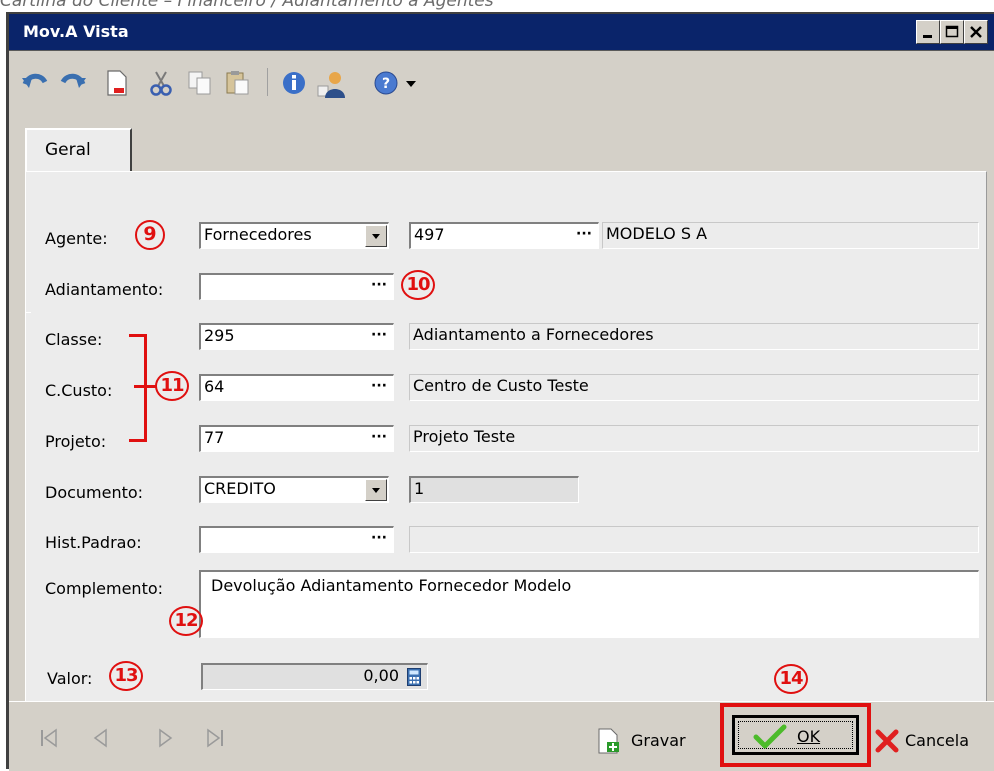 Image resolution: width=994 pixels, height=771 pixels. Describe the element at coordinates (927, 36) in the screenshot. I see `minimize-icon` at that location.